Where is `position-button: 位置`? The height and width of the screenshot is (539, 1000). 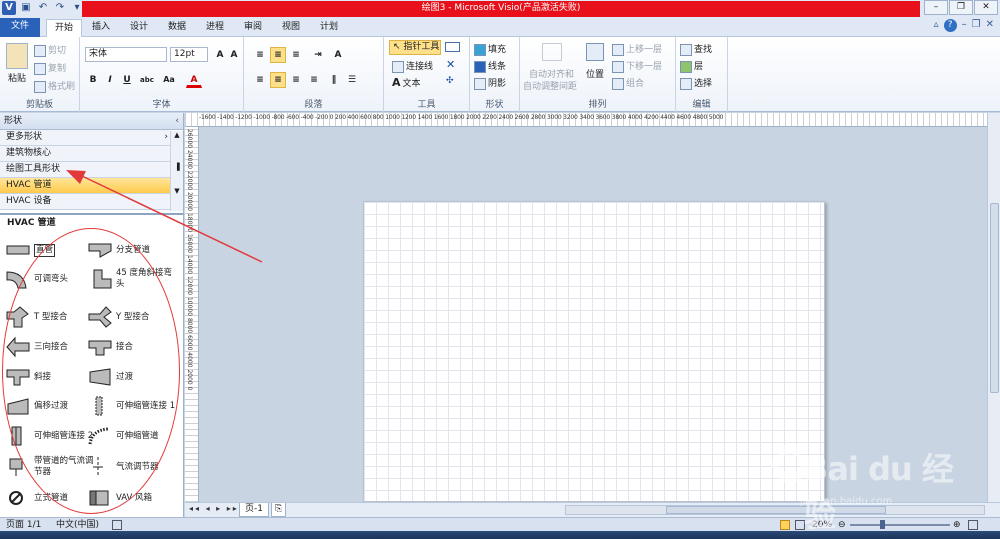 position-button: 位置 is located at coordinates (595, 73).